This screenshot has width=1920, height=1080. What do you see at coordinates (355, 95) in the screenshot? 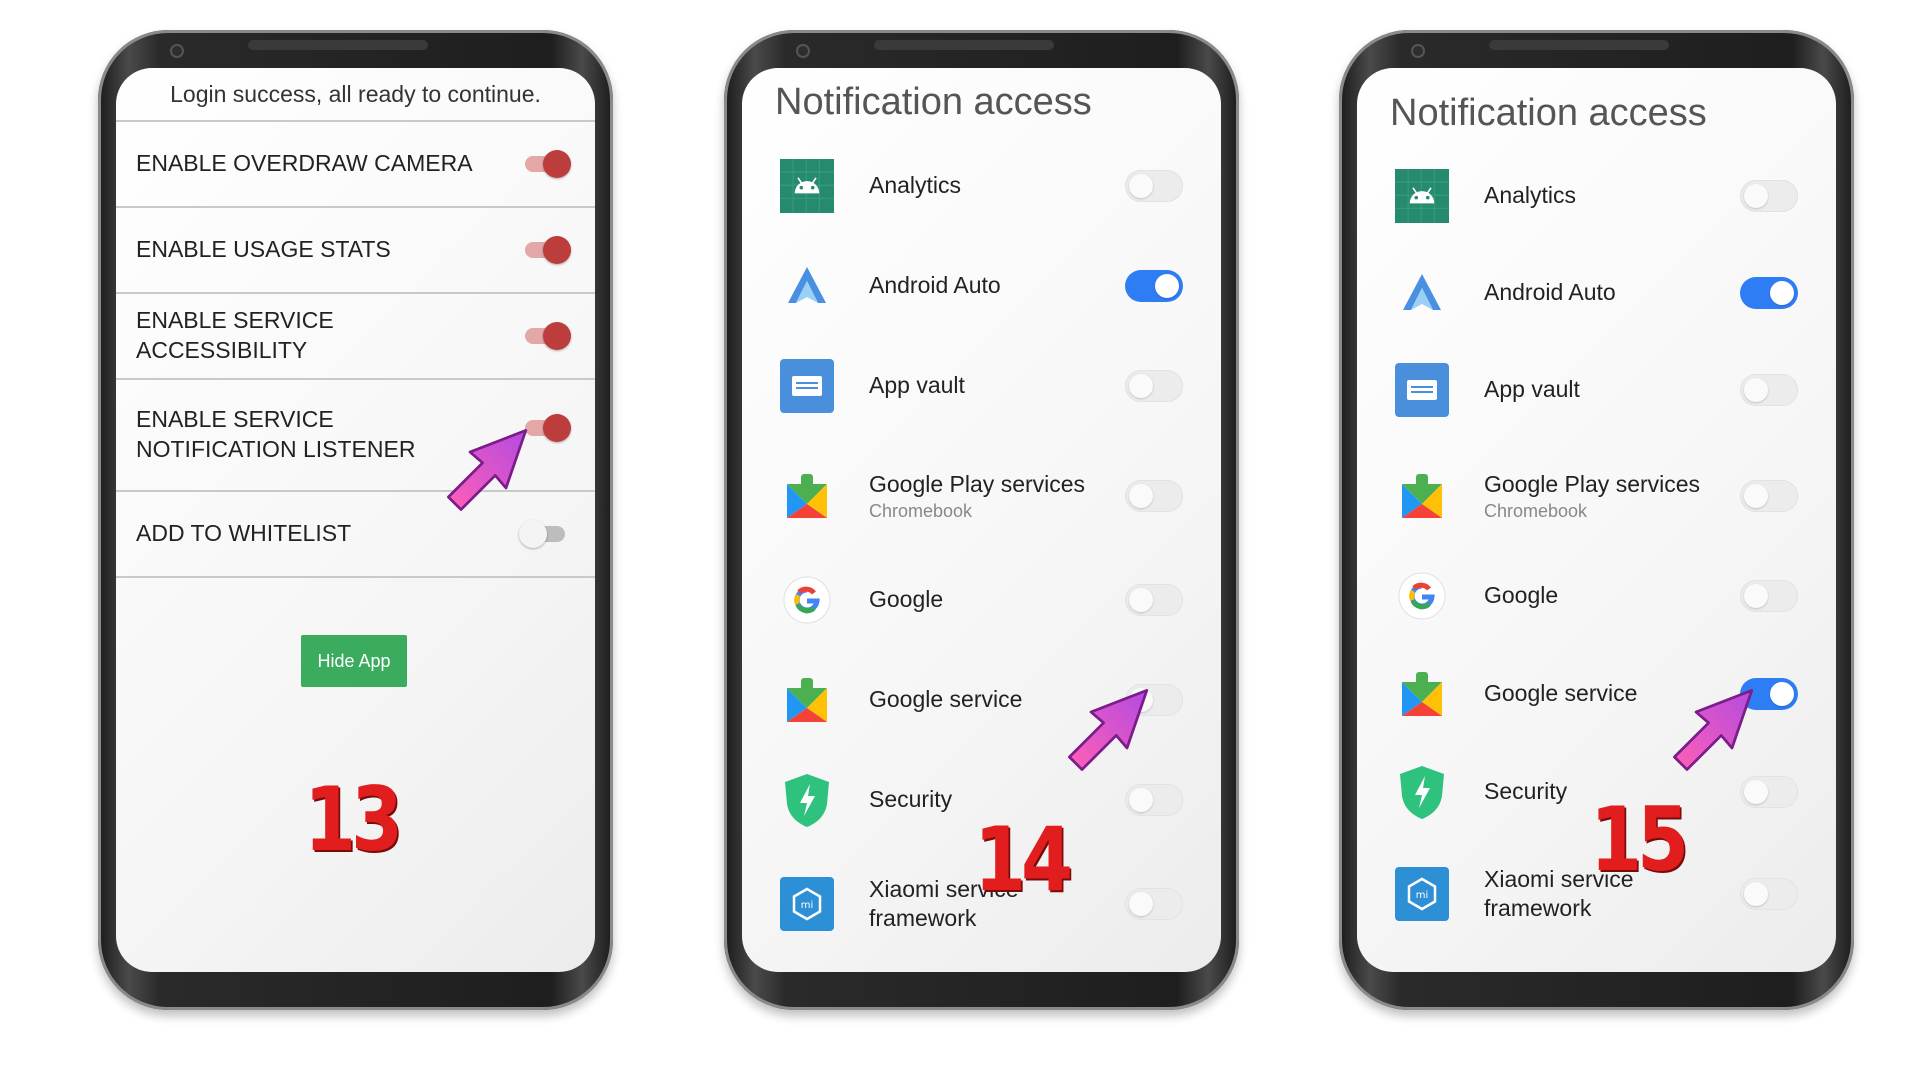
I see `login-status-text: Login success, all ready to continue.` at bounding box center [355, 95].